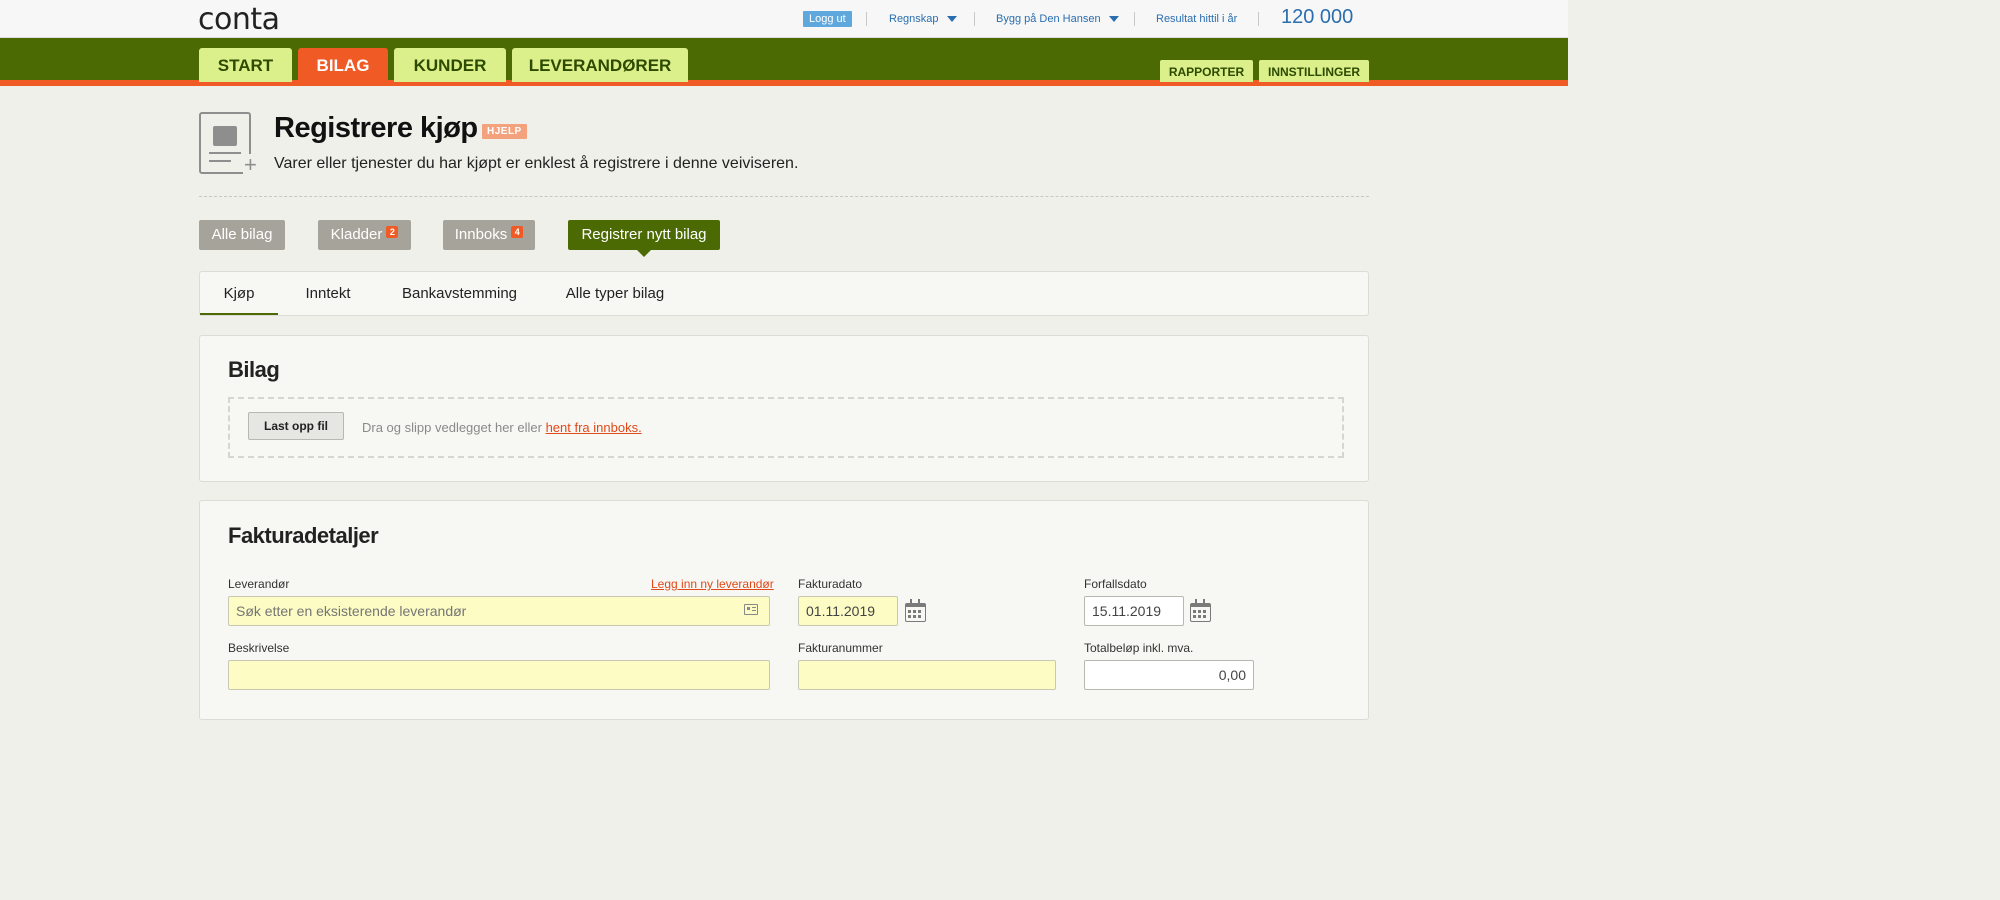  Describe the element at coordinates (1314, 71) in the screenshot. I see `tab-innstillinger: INNSTILLINGER` at that location.